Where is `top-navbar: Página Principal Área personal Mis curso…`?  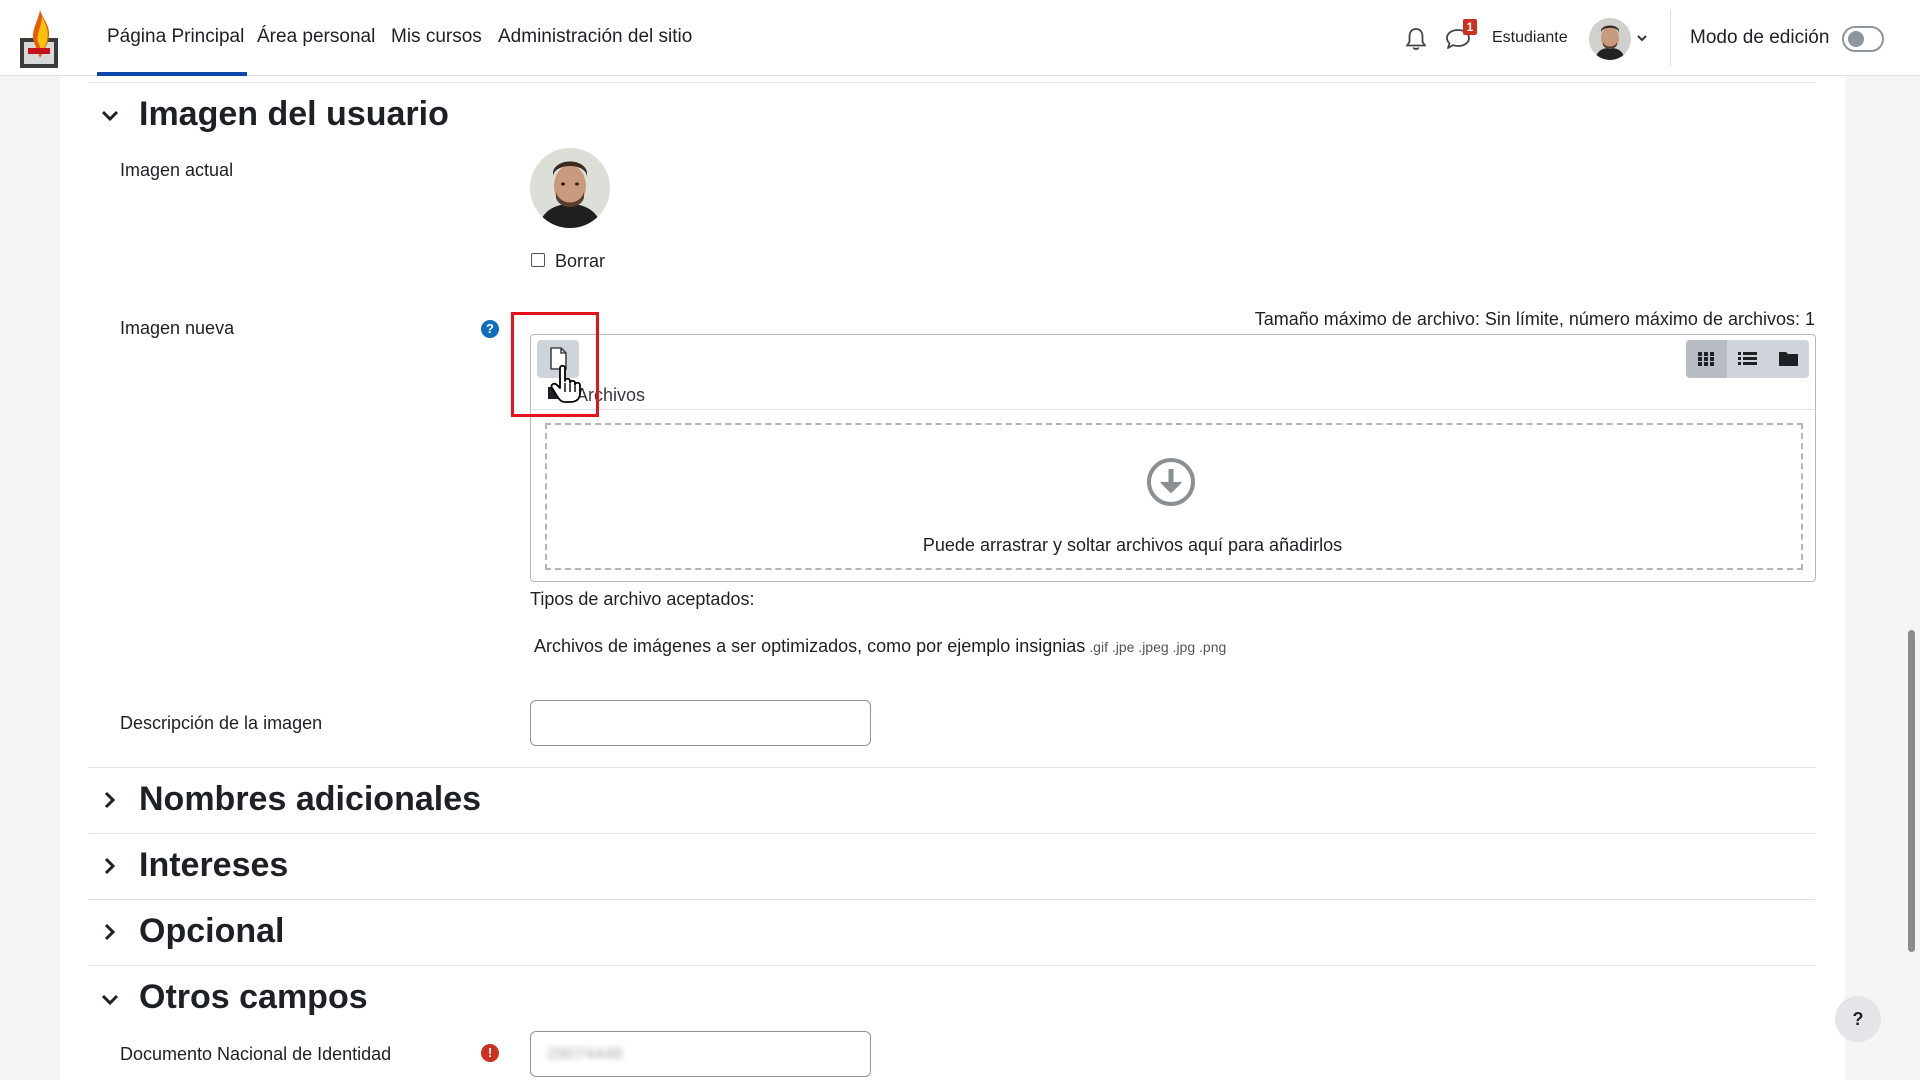 top-navbar: Página Principal Área personal Mis curso… is located at coordinates (960, 38).